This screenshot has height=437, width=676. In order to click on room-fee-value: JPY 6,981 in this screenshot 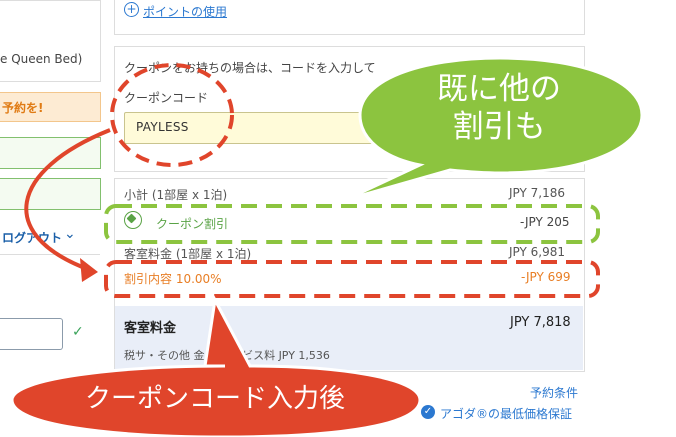, I will do `click(537, 252)`.